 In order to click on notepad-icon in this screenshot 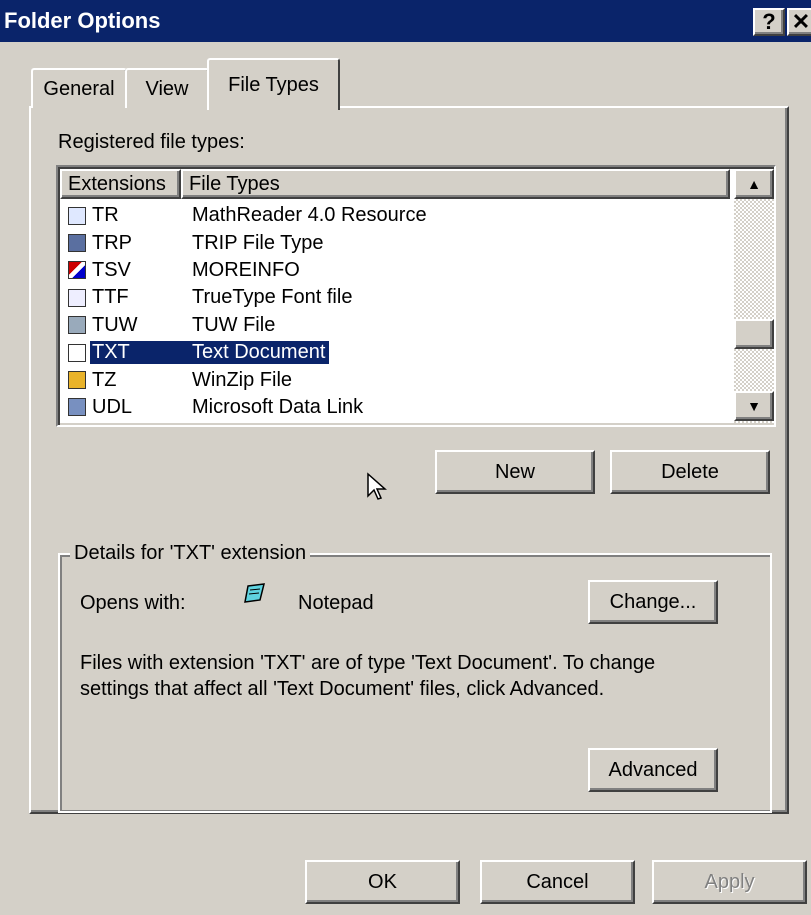, I will do `click(254, 593)`.